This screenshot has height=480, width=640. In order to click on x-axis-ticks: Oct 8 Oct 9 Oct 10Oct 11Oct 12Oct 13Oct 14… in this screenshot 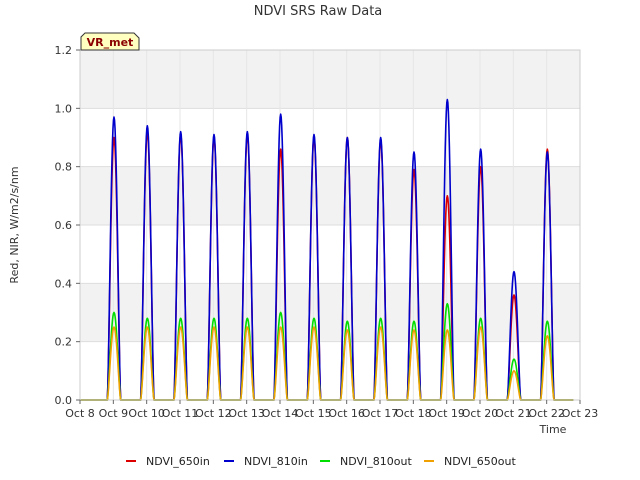, I will do `click(331, 410)`.